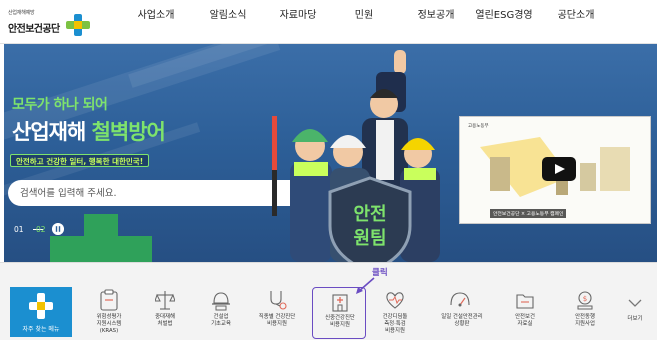 This screenshot has width=657, height=340. What do you see at coordinates (369, 214) in the screenshot?
I see `shield-text-1: 안전` at bounding box center [369, 214].